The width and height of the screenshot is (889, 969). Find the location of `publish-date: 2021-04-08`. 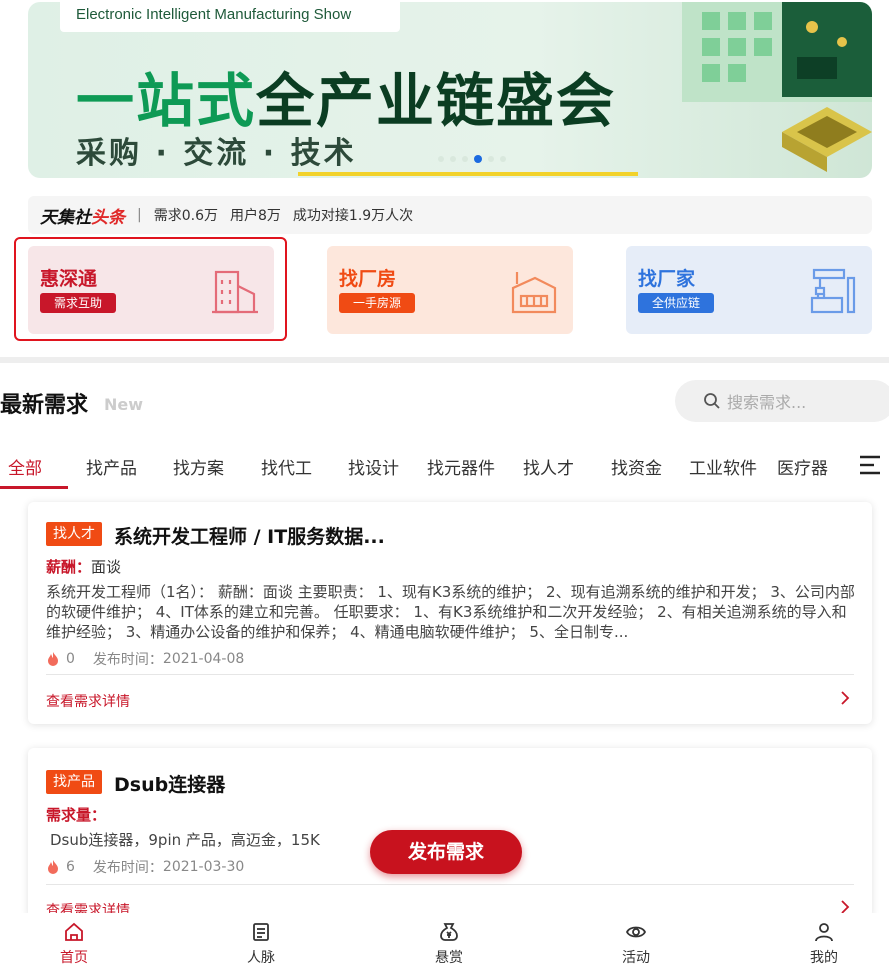

publish-date: 2021-04-08 is located at coordinates (203, 659).